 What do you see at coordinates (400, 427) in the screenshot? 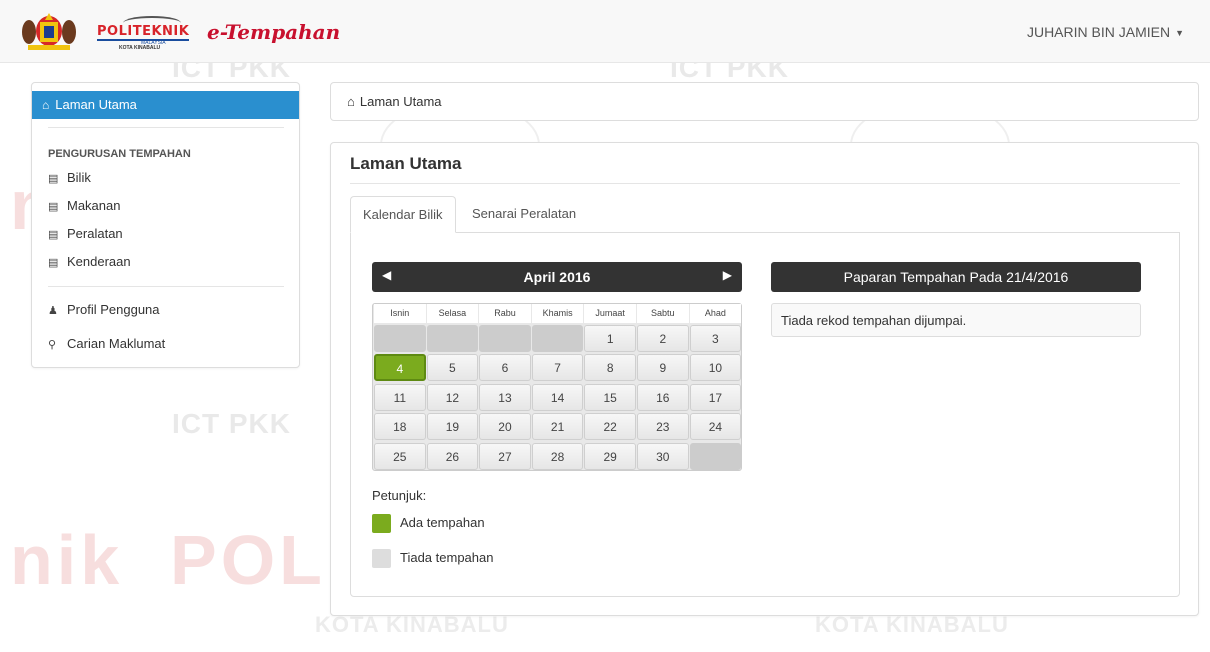
I see `calendar-day: 18` at bounding box center [400, 427].